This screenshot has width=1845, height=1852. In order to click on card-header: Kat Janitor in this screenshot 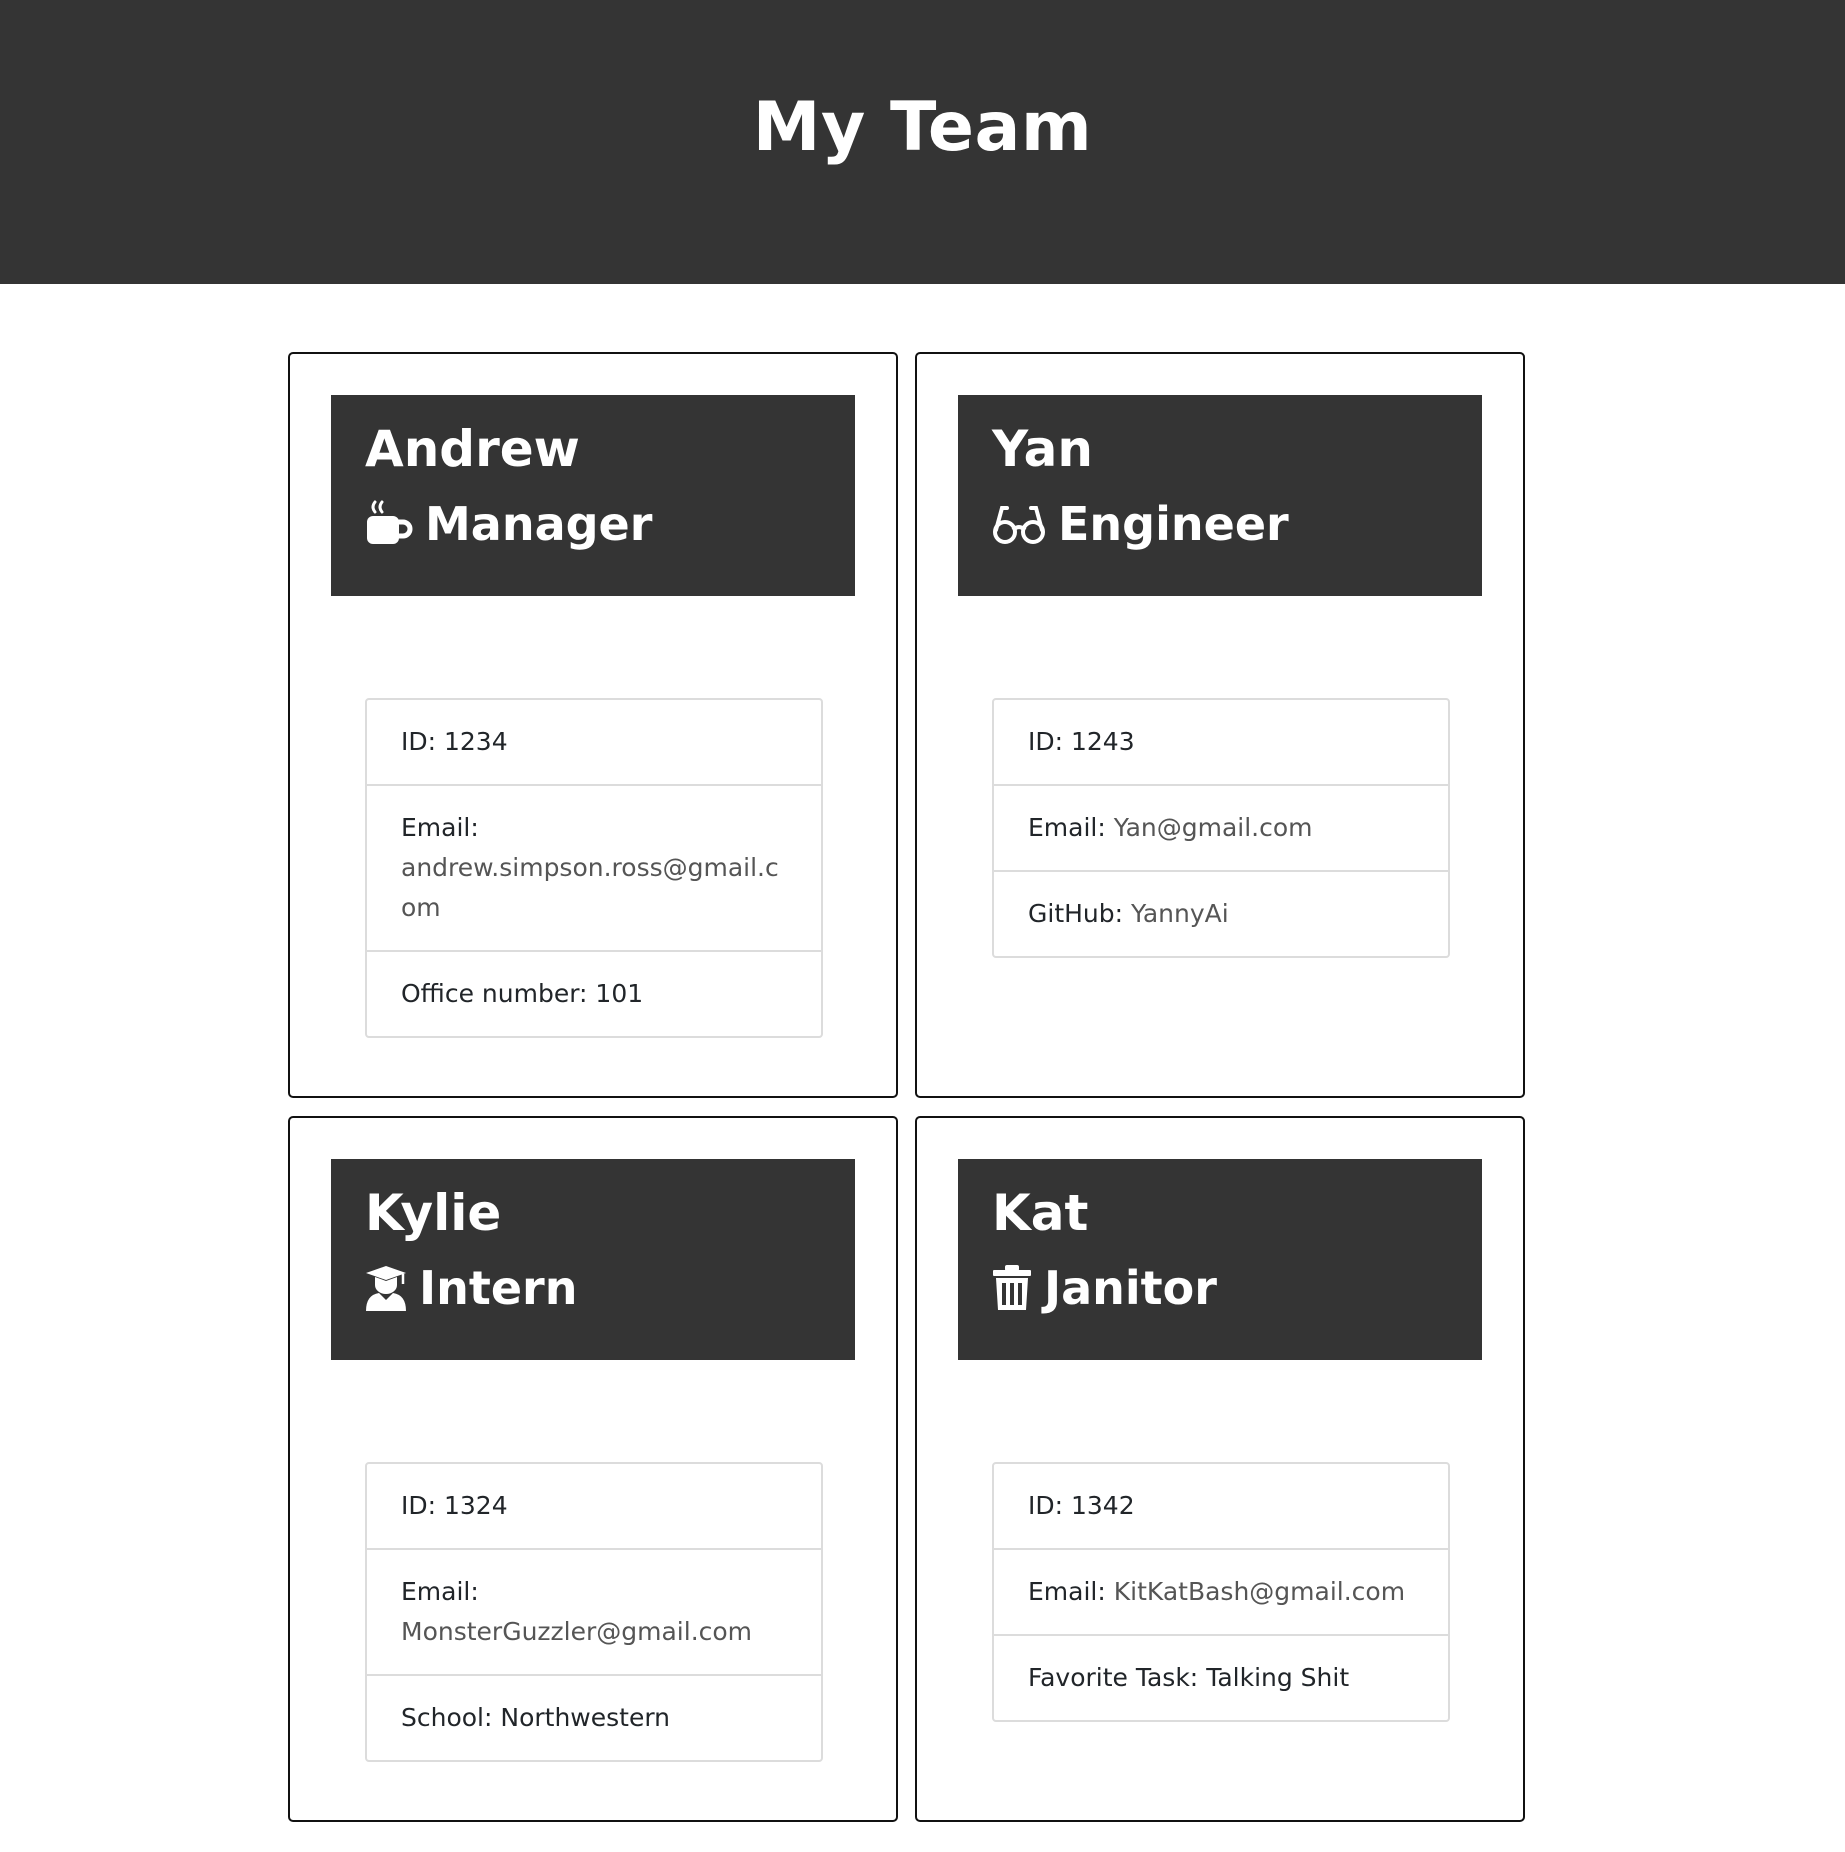, I will do `click(1220, 1259)`.